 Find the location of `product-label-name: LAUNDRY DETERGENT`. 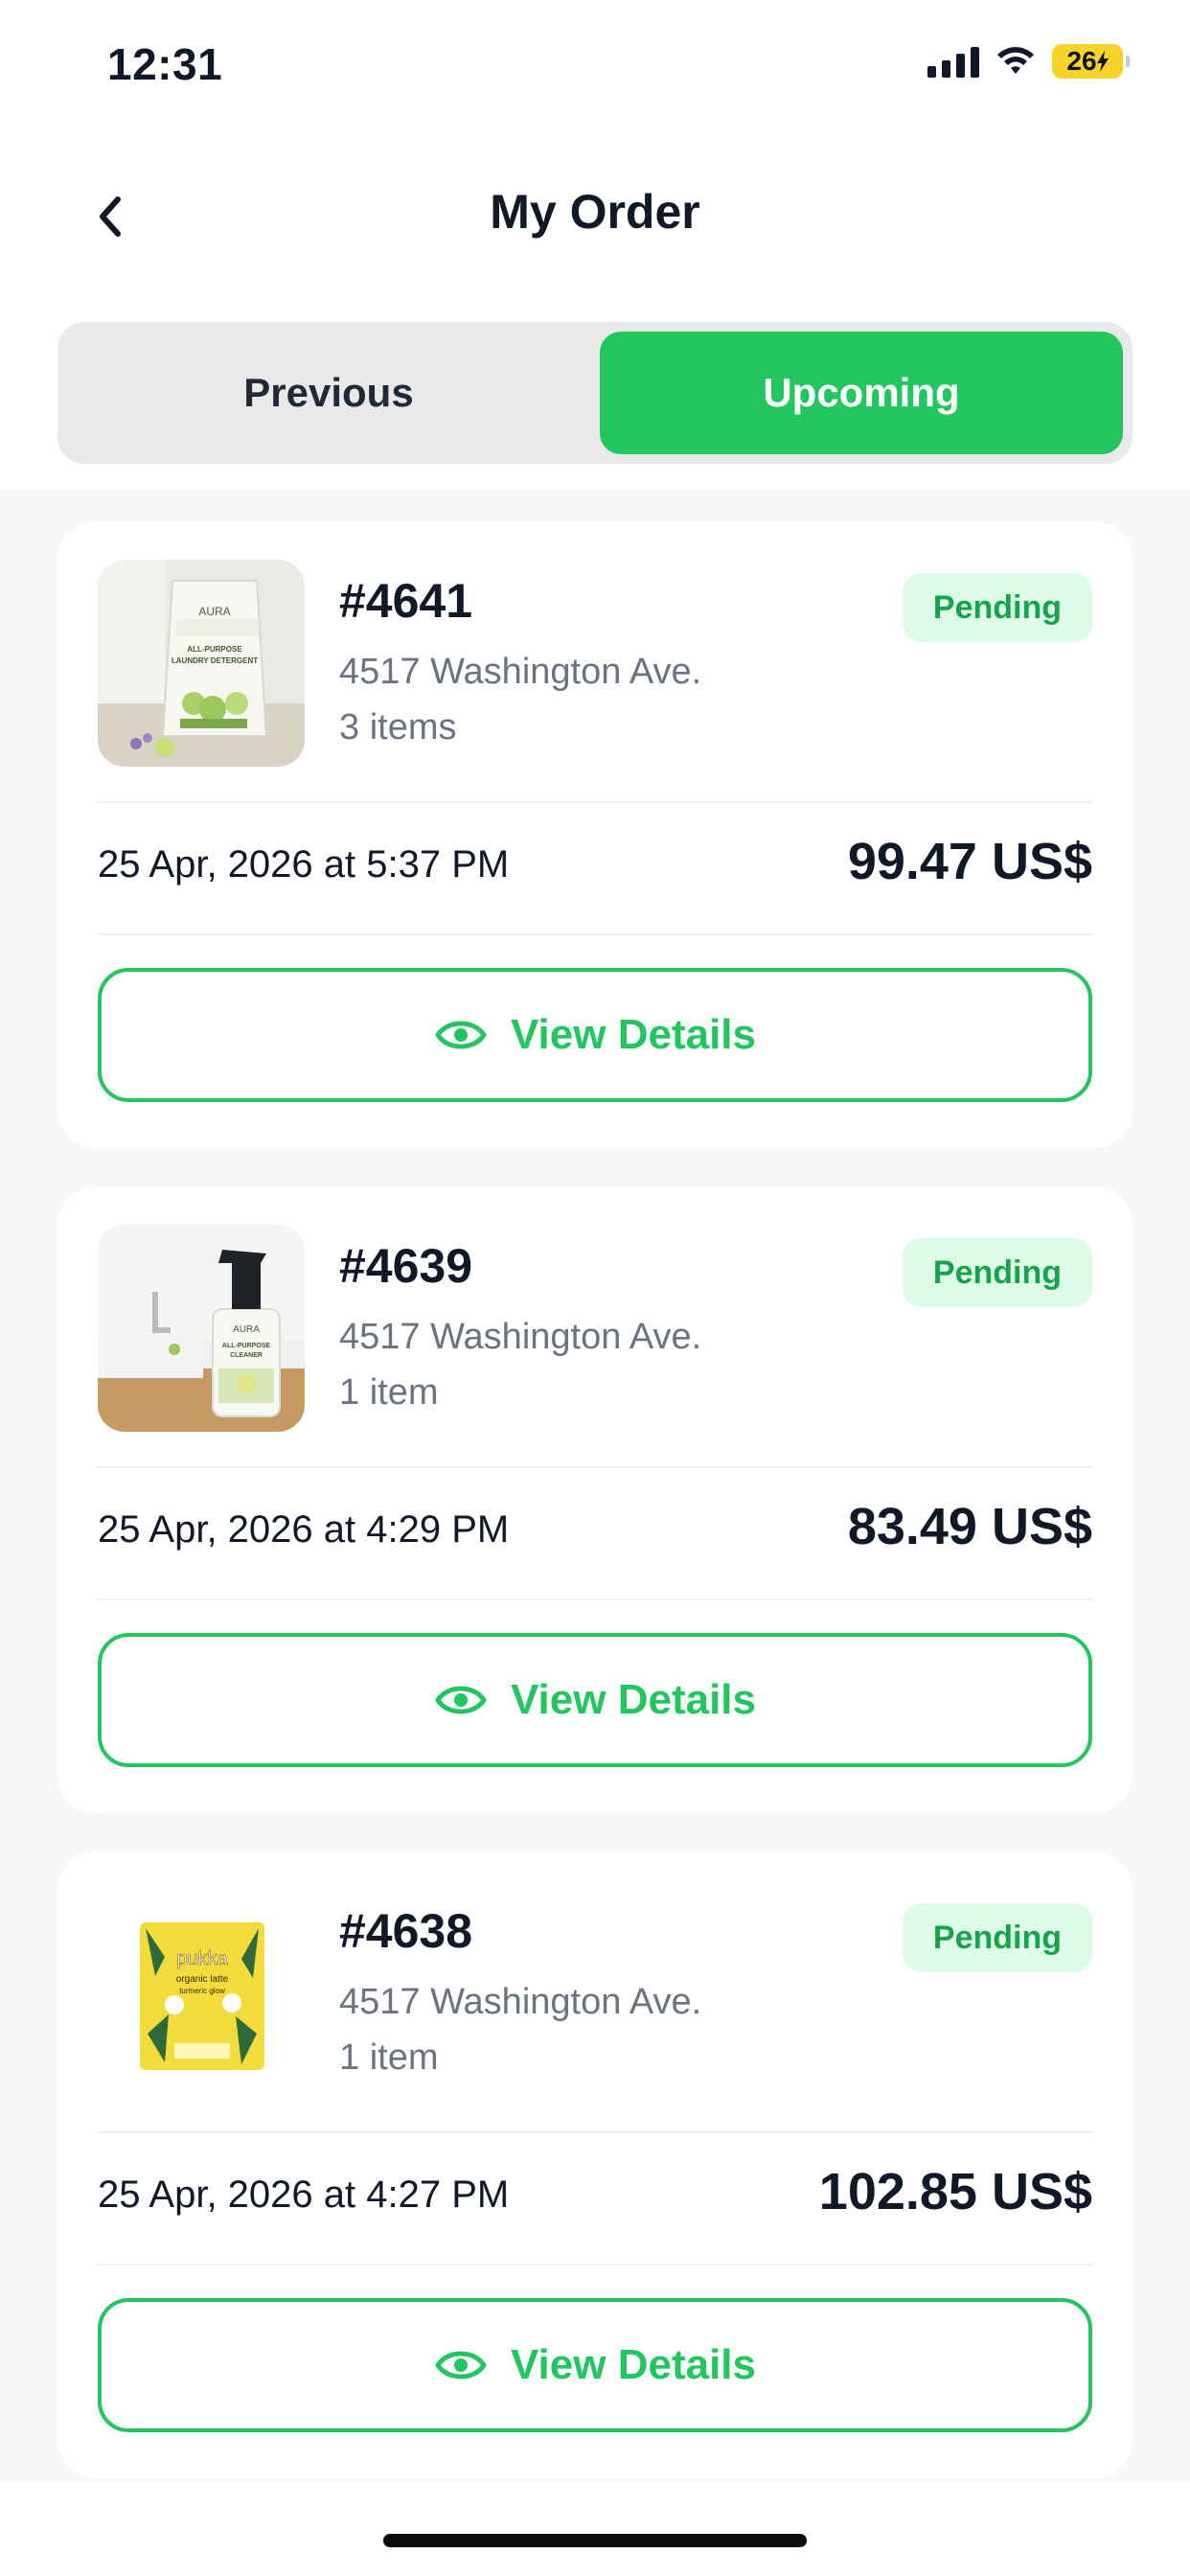

product-label-name: LAUNDRY DETERGENT is located at coordinates (215, 660).